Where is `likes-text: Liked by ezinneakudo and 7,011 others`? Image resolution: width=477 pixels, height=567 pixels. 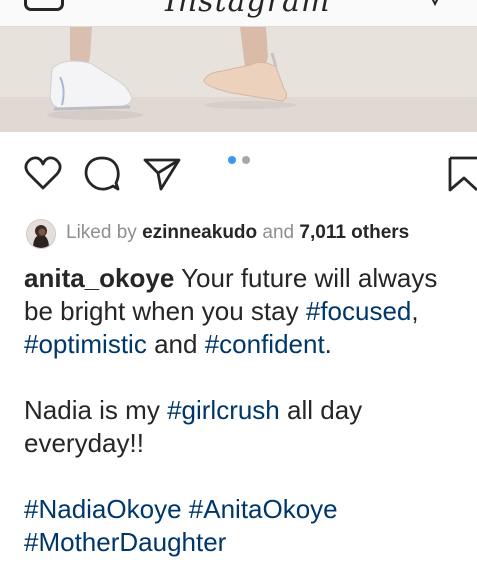 likes-text: Liked by ezinneakudo and 7,011 others is located at coordinates (237, 233).